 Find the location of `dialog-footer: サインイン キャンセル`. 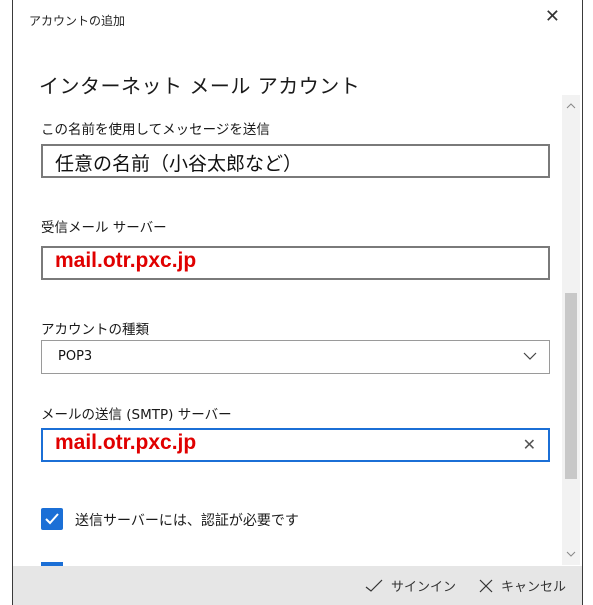

dialog-footer: サインイン キャンセル is located at coordinates (297, 585).